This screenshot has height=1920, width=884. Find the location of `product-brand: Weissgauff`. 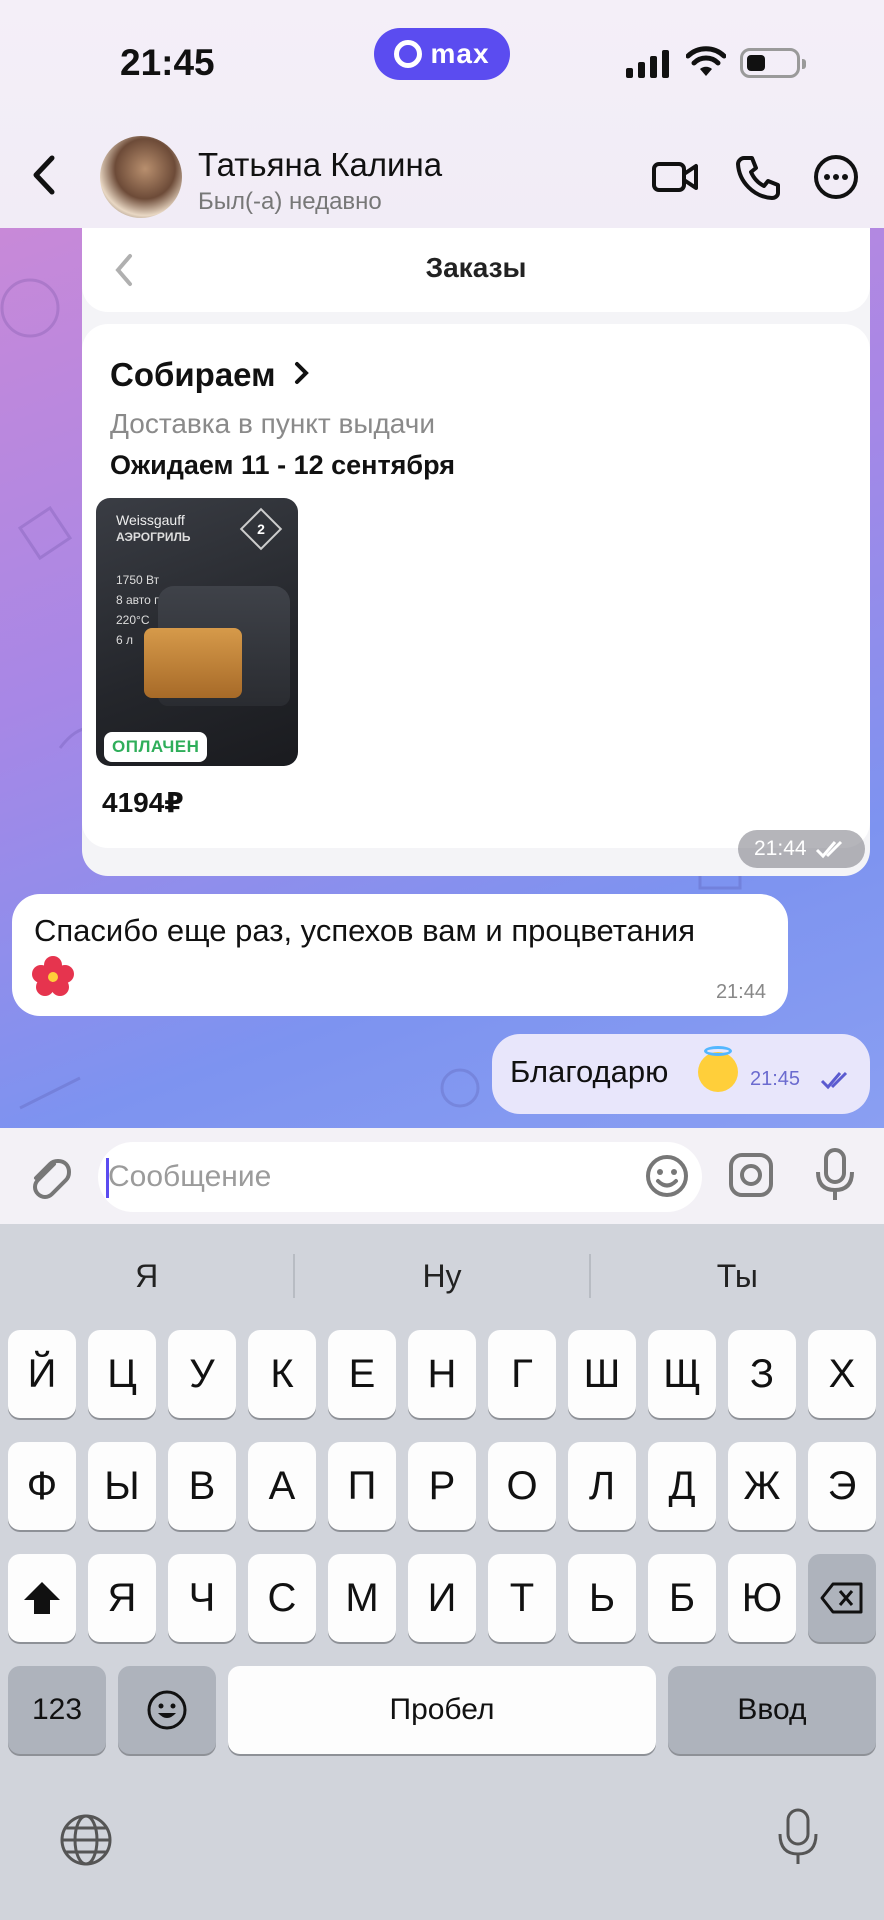

product-brand: Weissgauff is located at coordinates (150, 520).